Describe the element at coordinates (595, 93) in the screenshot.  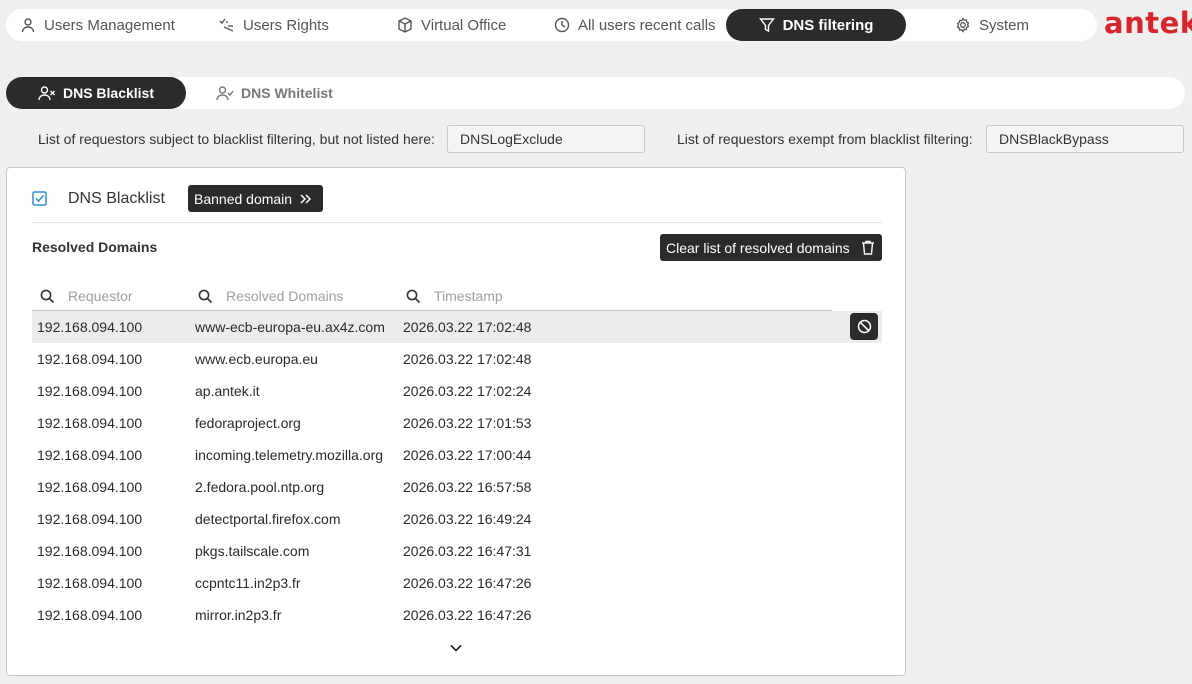
I see `sub-nav: DNS Blacklist DNS Whitelist` at that location.